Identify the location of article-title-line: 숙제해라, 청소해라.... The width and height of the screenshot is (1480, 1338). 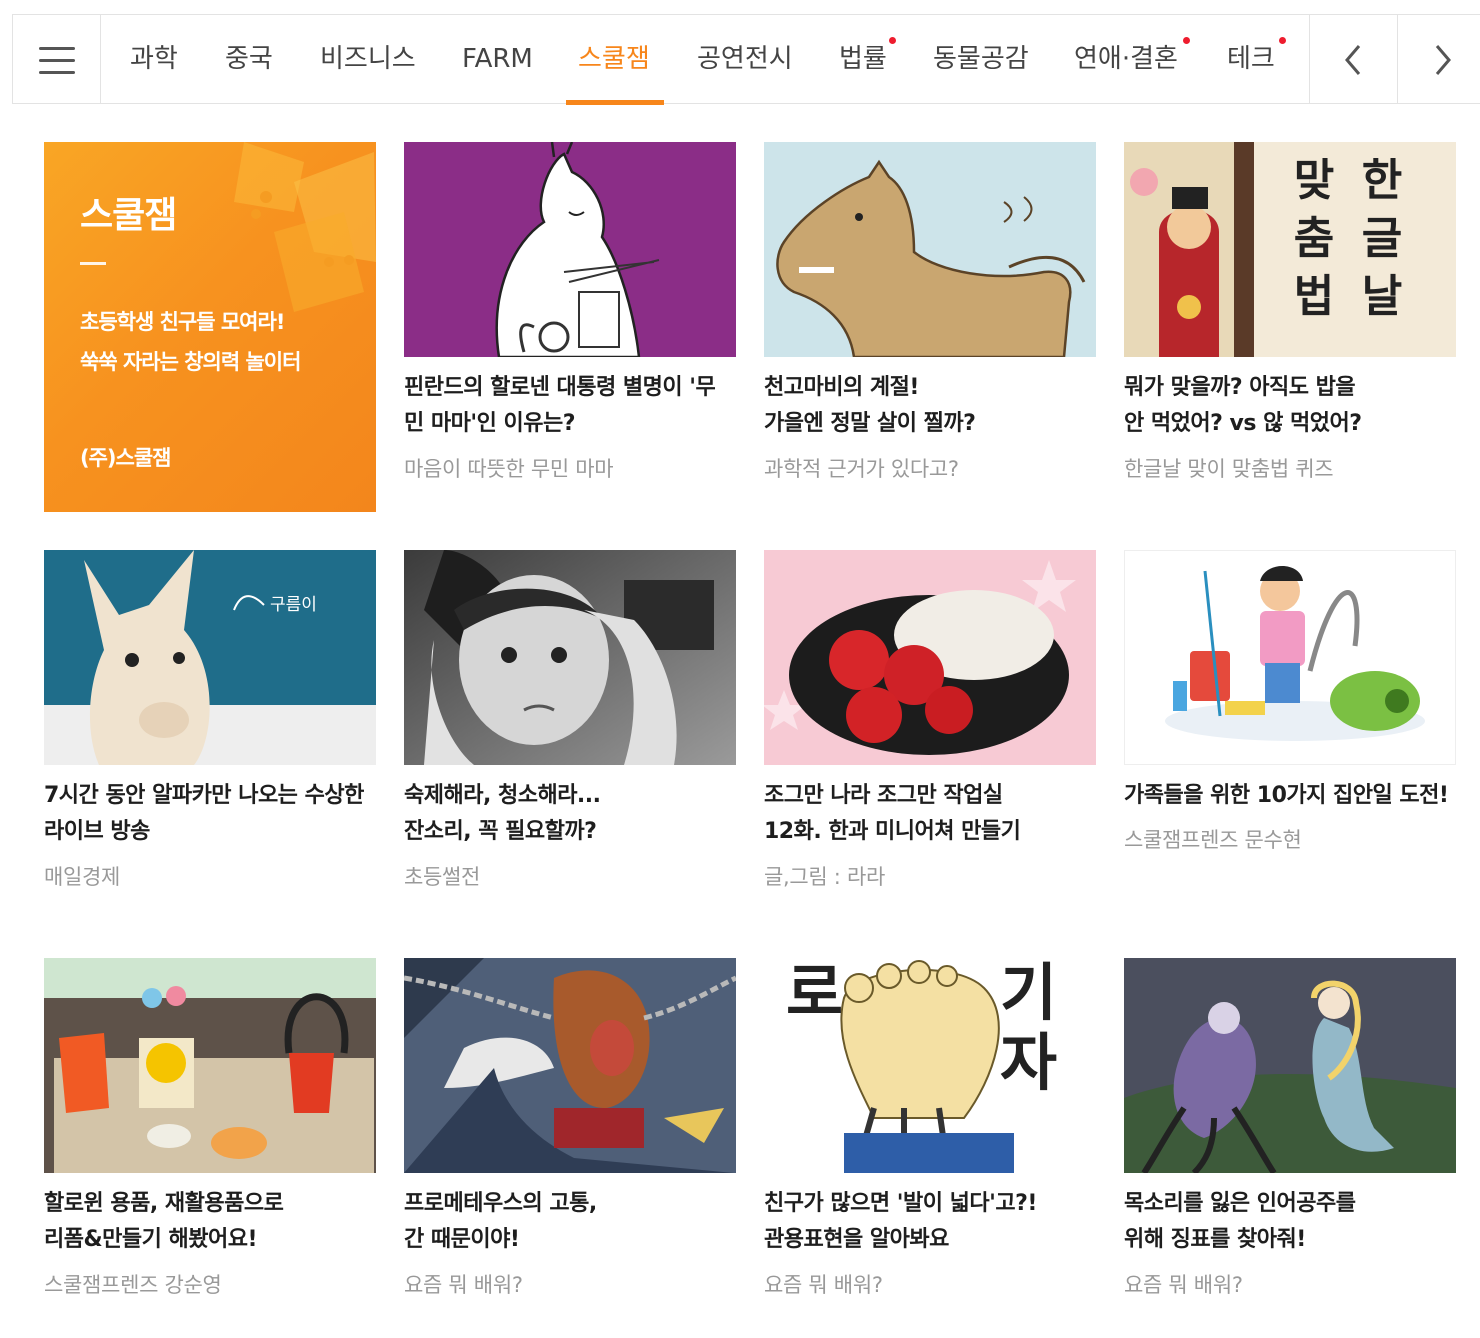
(502, 795).